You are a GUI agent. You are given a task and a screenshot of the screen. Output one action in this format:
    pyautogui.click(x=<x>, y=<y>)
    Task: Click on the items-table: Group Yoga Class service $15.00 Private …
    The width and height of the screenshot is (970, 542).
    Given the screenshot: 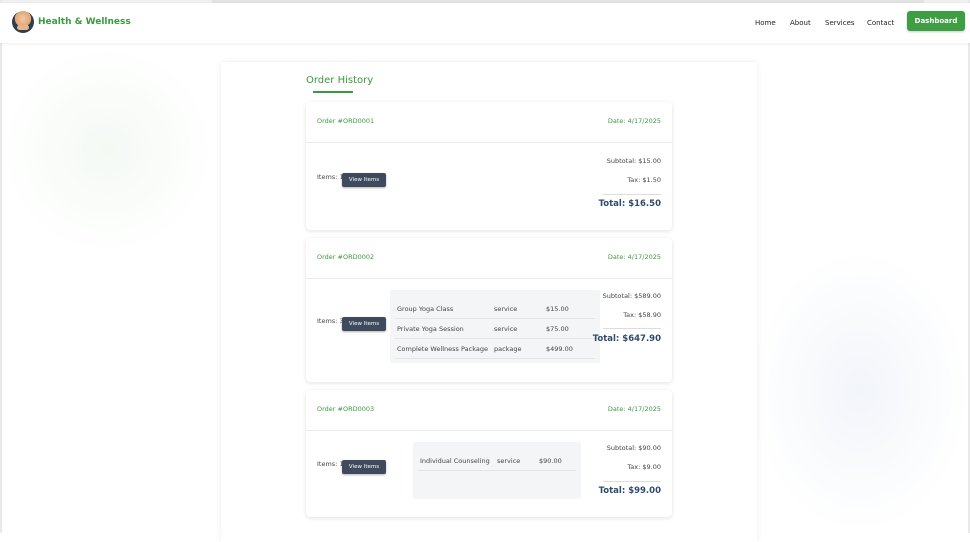 What is the action you would take?
    pyautogui.click(x=495, y=326)
    